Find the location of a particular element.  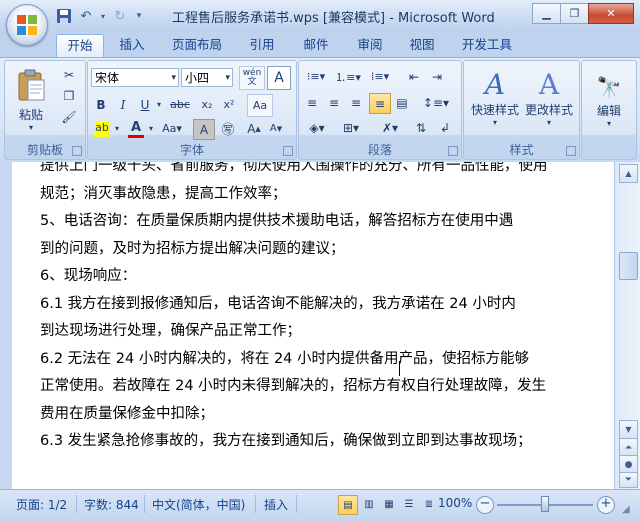

highlight-dropdown-icon: ▾ is located at coordinates (117, 128).